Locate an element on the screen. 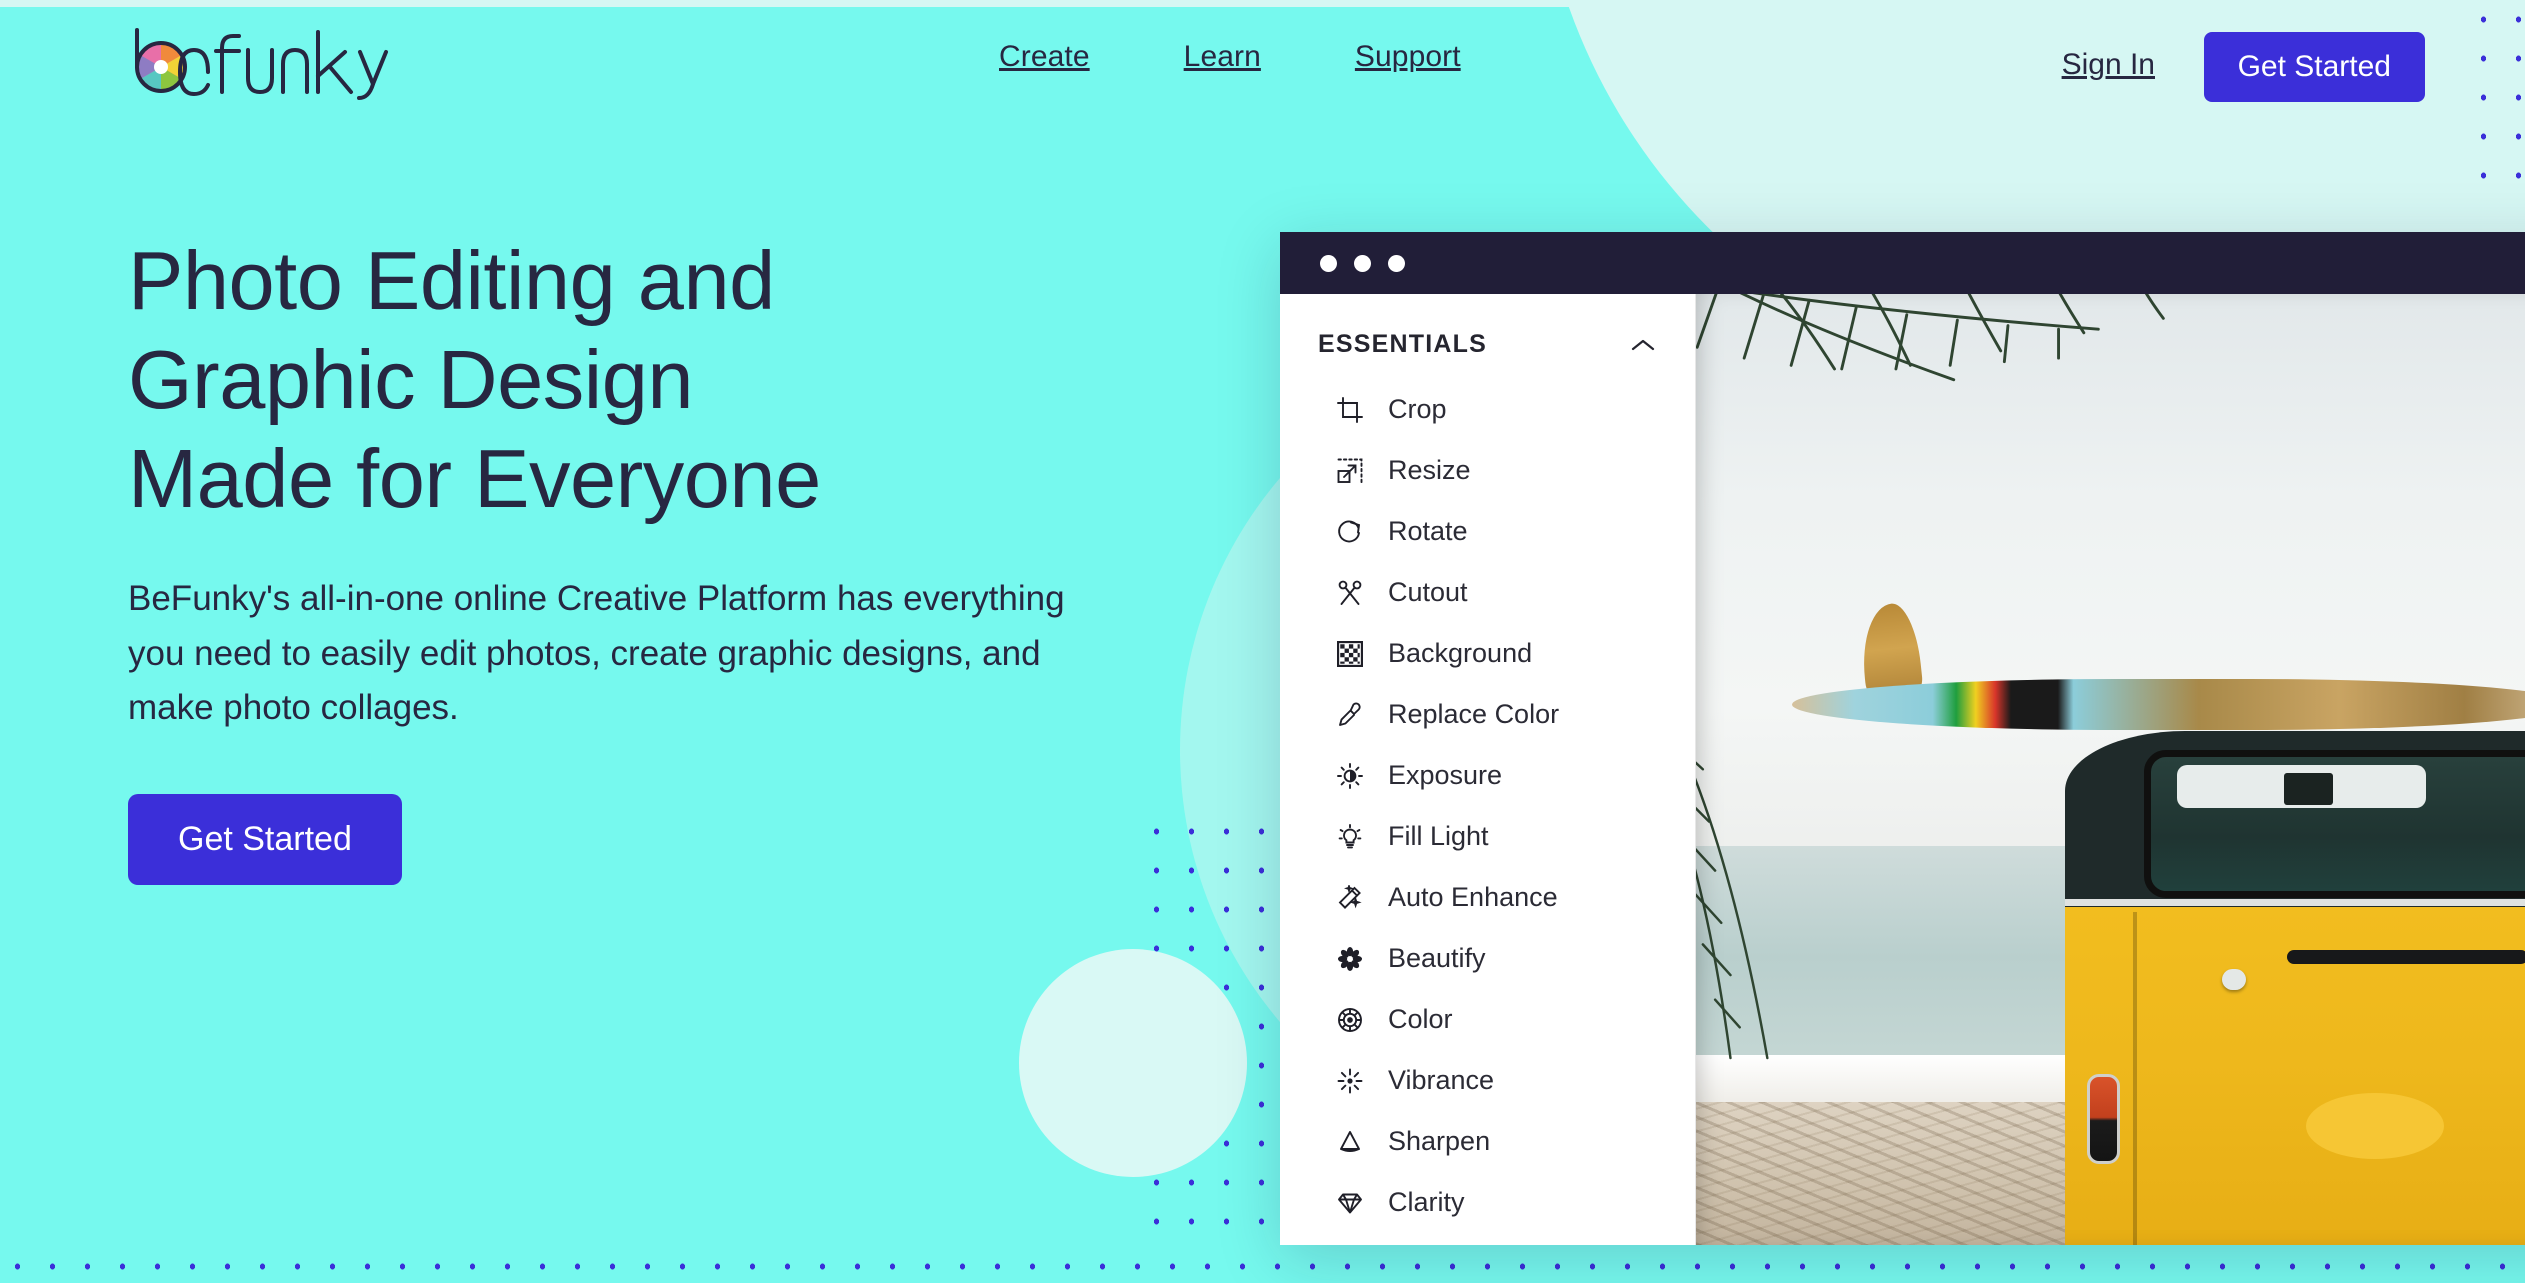  van-body-bulge is located at coordinates (2375, 1126).